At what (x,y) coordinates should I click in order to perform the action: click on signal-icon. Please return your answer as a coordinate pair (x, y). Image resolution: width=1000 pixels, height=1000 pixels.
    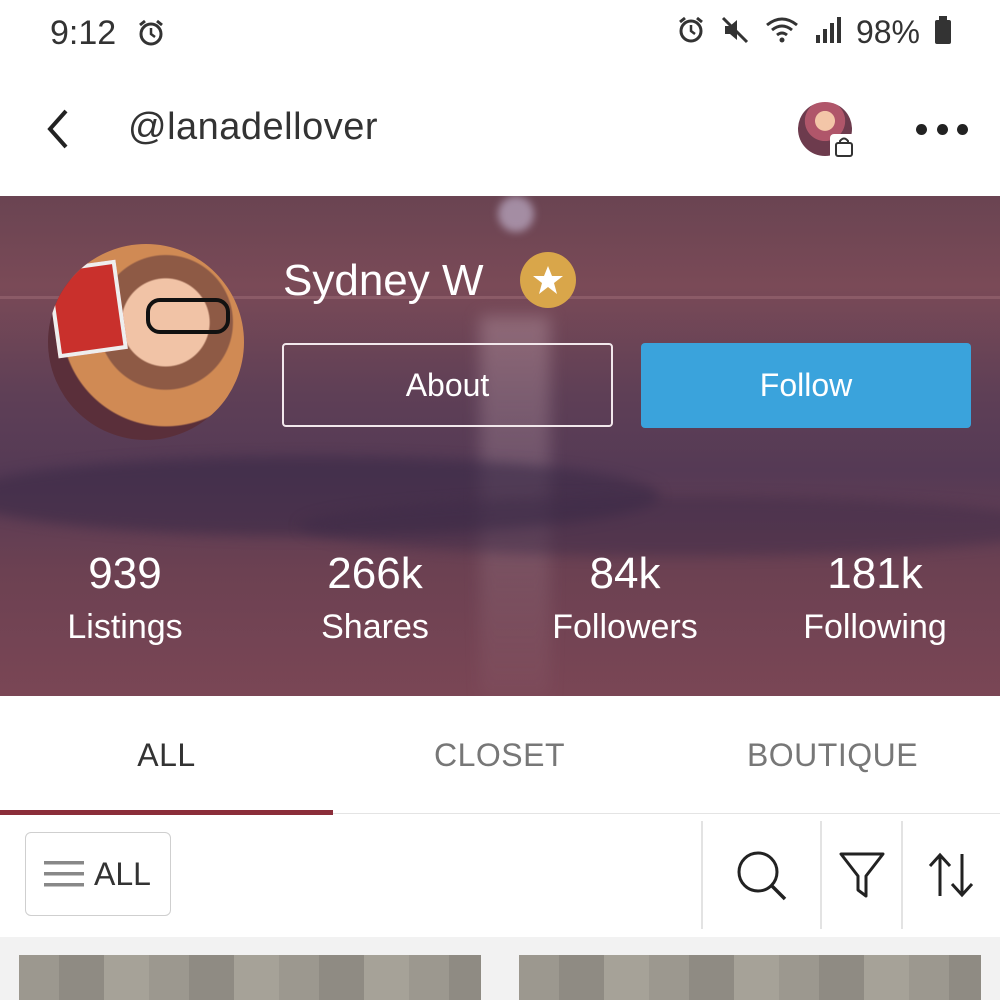
    Looking at the image, I should click on (828, 32).